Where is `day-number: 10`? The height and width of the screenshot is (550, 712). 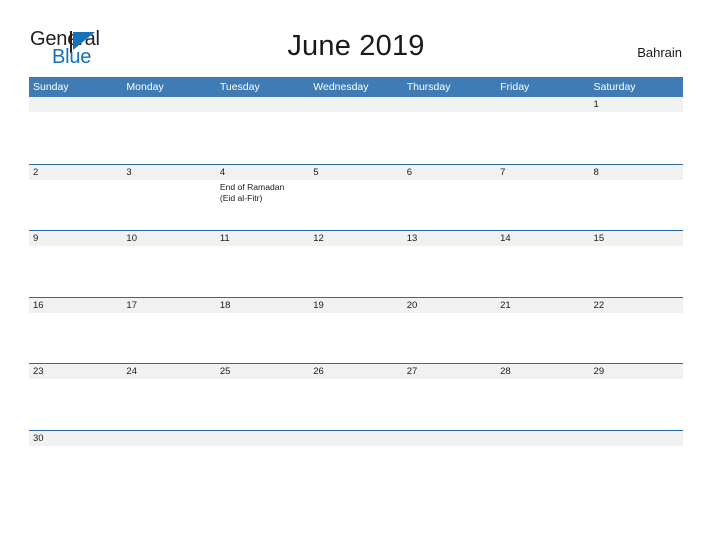 day-number: 10 is located at coordinates (168, 238).